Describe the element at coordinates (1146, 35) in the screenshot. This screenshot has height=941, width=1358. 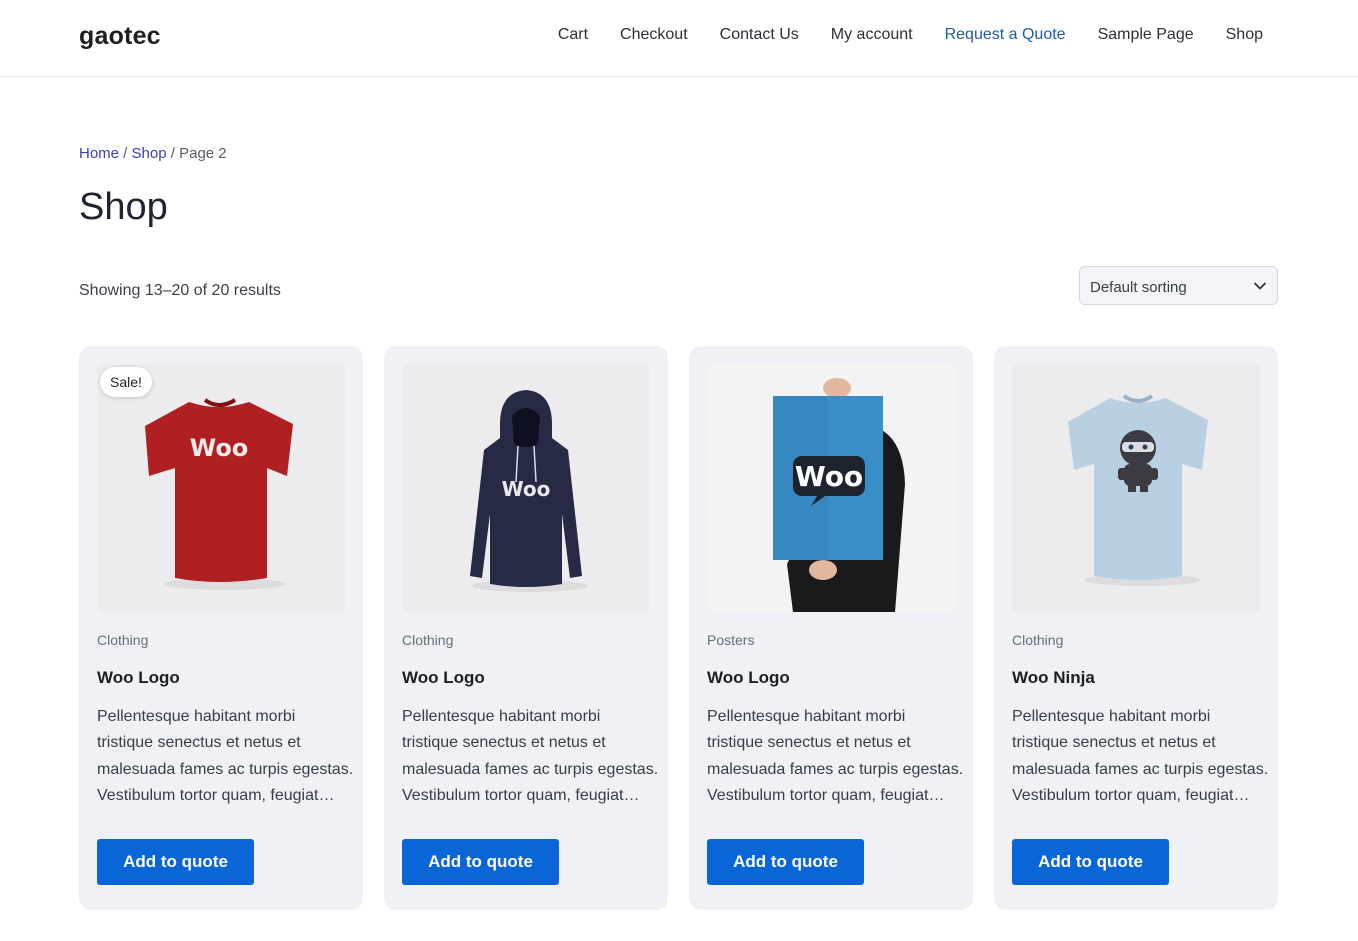
I see `nav-item-sample-page: Sample Page` at that location.